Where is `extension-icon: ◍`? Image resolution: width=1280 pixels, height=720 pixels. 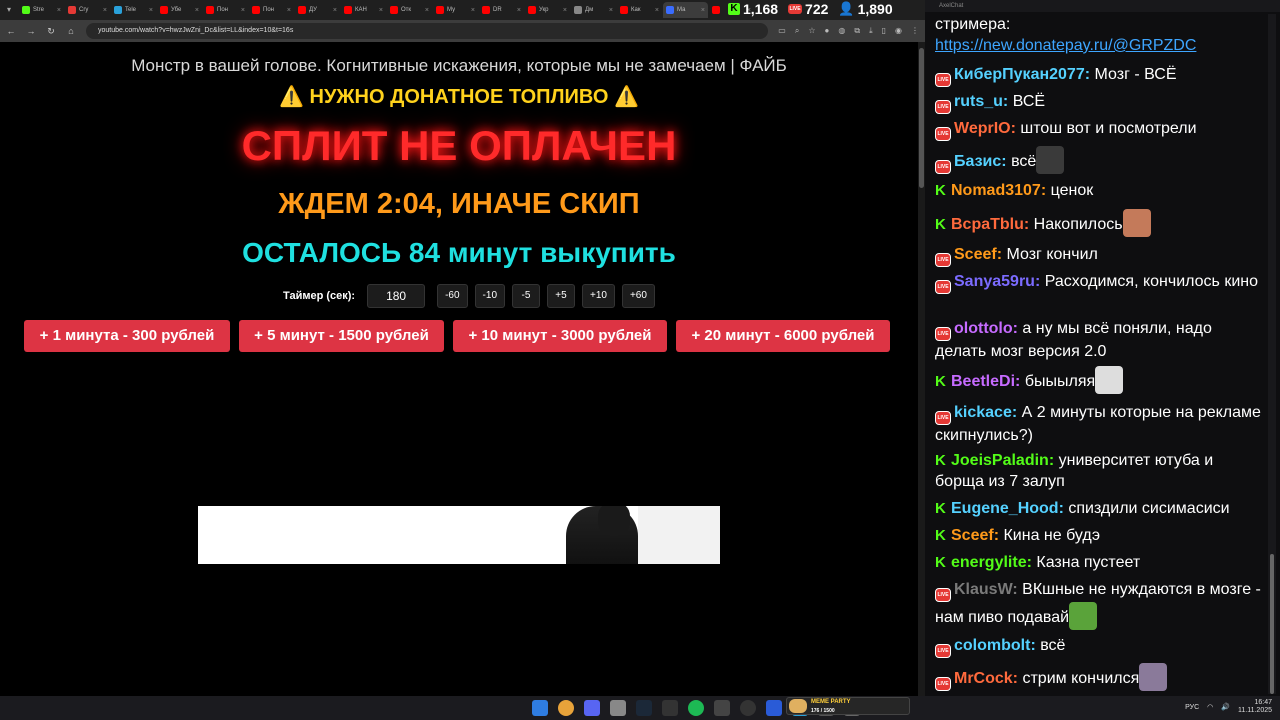 extension-icon: ◍ is located at coordinates (841, 31).